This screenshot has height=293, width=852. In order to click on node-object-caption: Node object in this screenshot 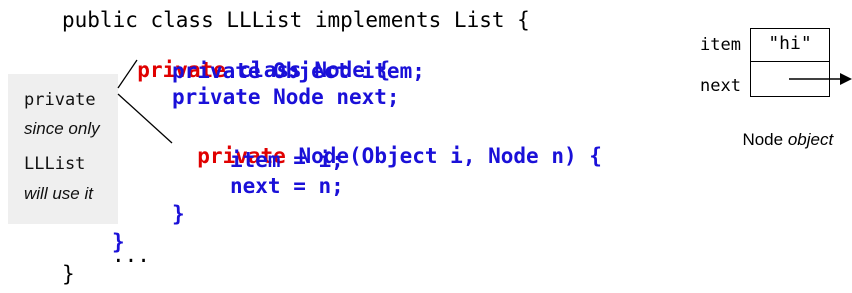, I will do `click(783, 130)`.